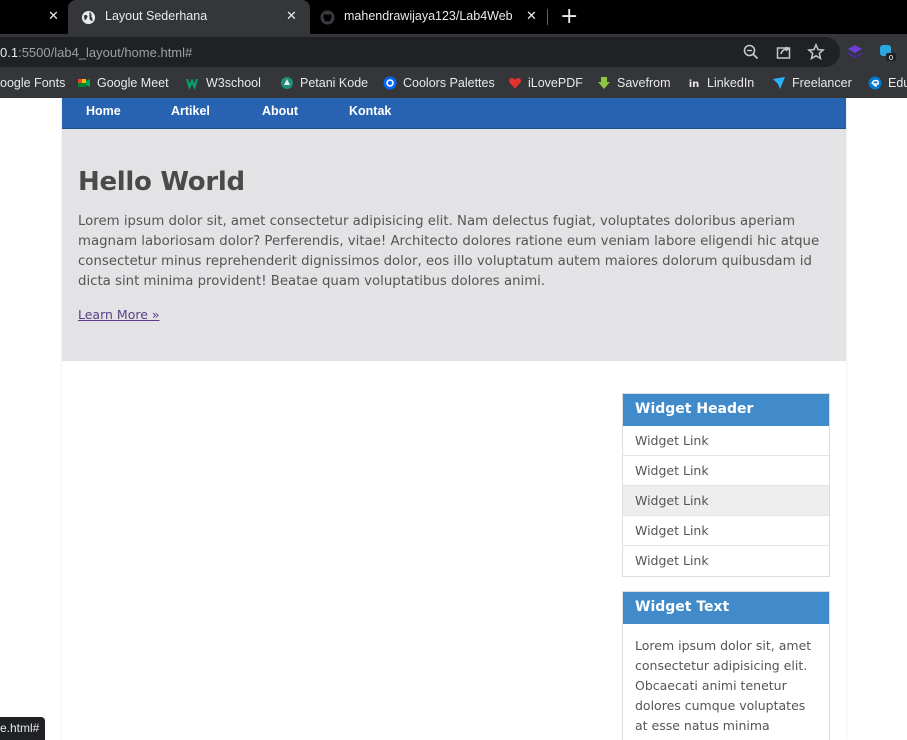 The width and height of the screenshot is (907, 740). I want to click on widget-text-header: Widget Text, so click(726, 608).